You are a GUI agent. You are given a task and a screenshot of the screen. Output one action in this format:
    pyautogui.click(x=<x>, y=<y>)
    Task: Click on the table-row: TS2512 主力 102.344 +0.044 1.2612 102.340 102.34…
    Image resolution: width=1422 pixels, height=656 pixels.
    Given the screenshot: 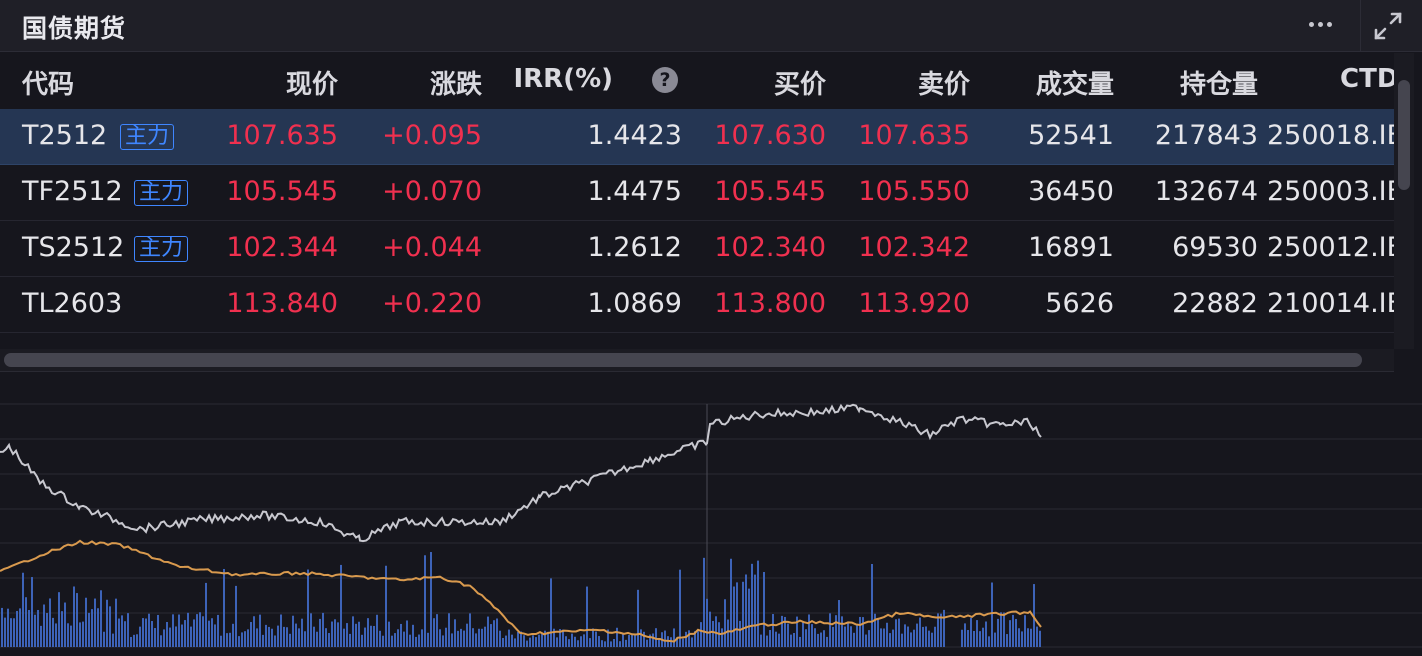 What is the action you would take?
    pyautogui.click(x=697, y=249)
    